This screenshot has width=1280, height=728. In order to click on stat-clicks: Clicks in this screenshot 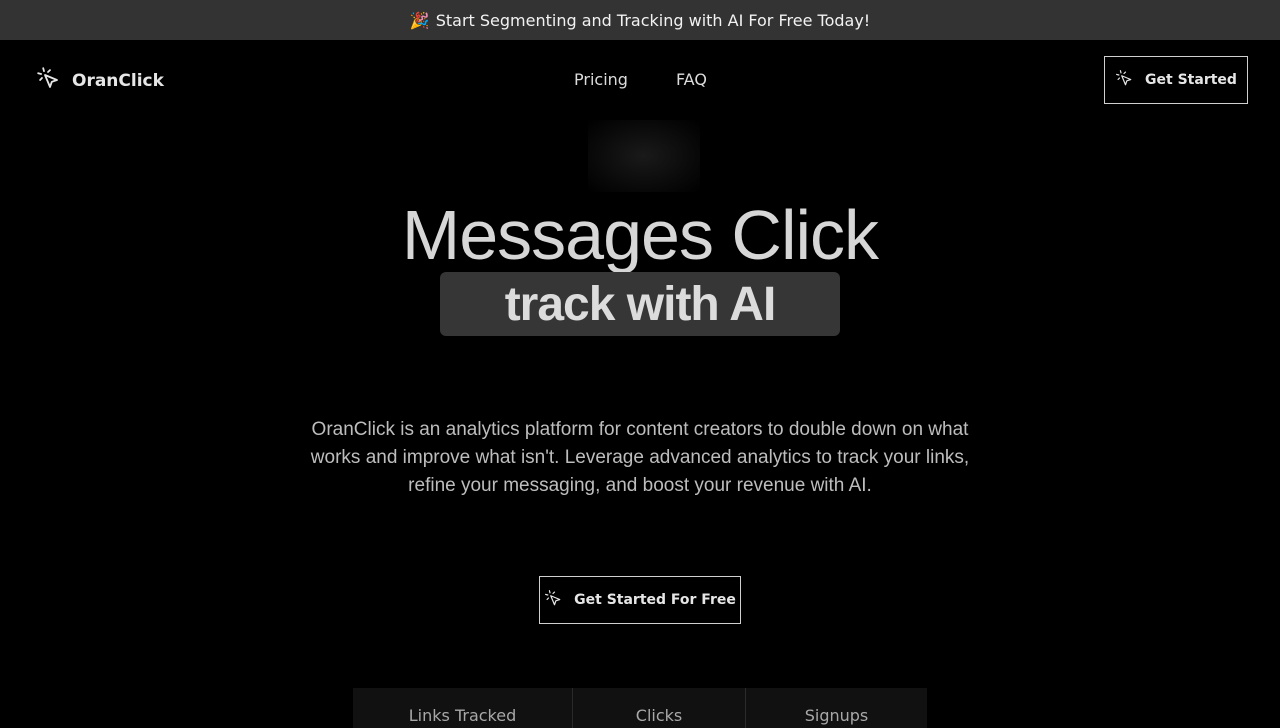, I will do `click(659, 708)`.